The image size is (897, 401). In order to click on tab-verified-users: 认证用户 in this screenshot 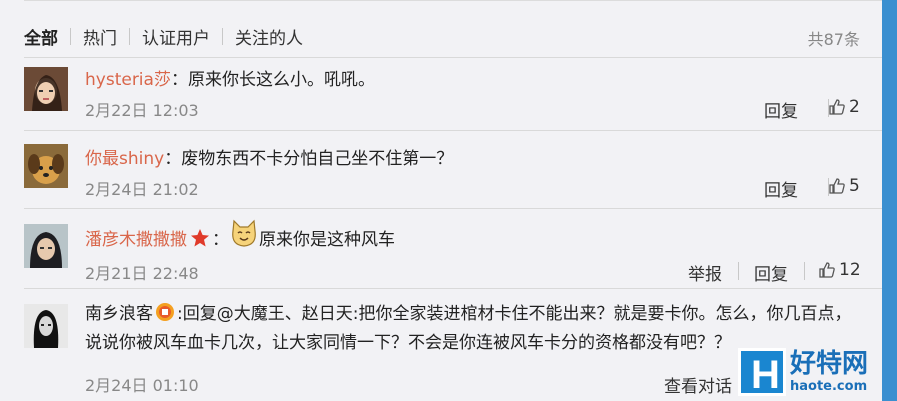, I will do `click(176, 36)`.